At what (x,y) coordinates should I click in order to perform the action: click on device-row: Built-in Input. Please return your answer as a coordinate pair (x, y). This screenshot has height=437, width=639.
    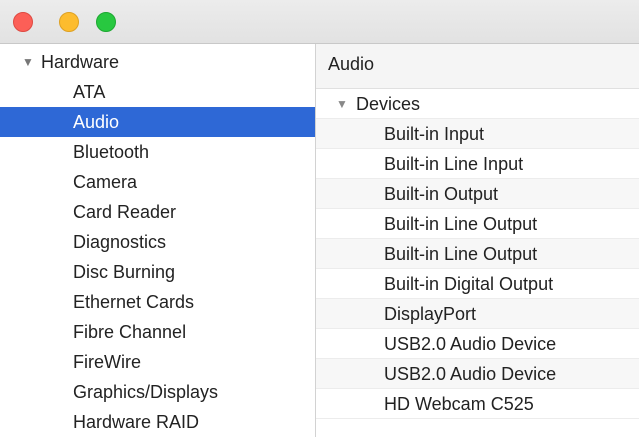
    Looking at the image, I should click on (477, 134).